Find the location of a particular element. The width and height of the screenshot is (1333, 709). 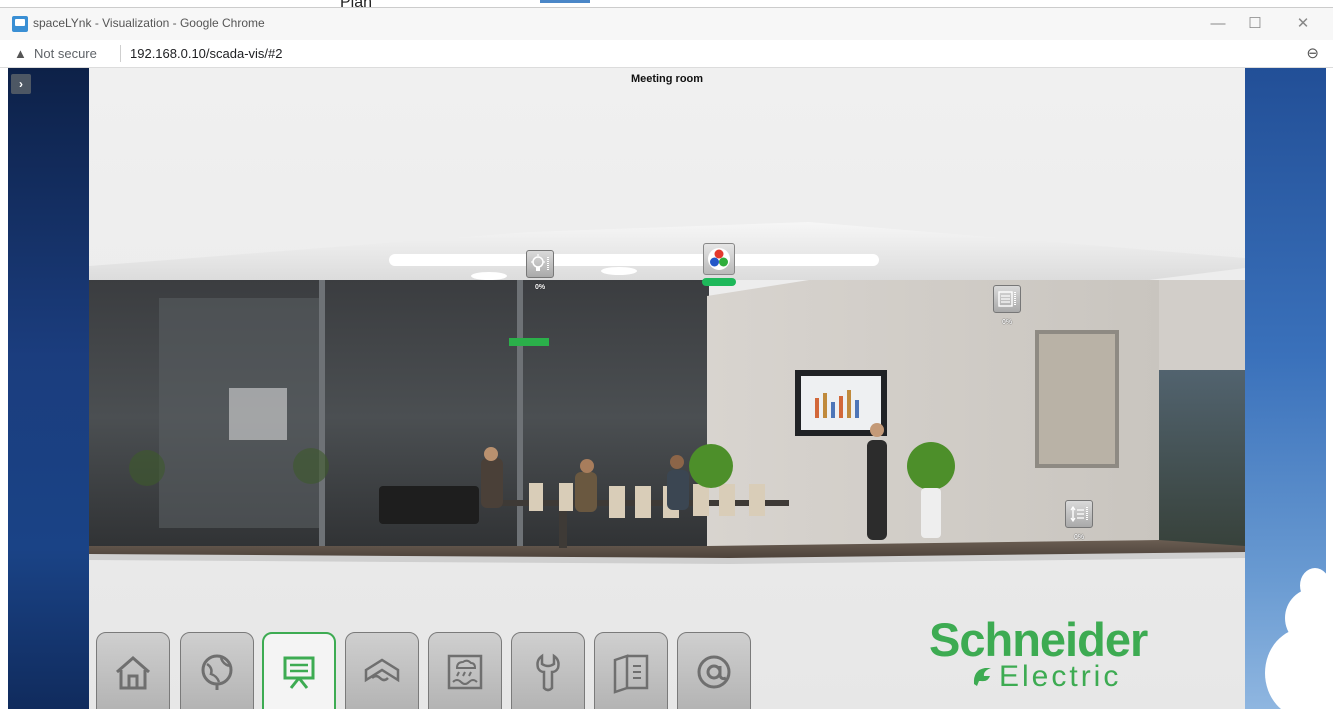

light-value: 0% is located at coordinates (540, 287).